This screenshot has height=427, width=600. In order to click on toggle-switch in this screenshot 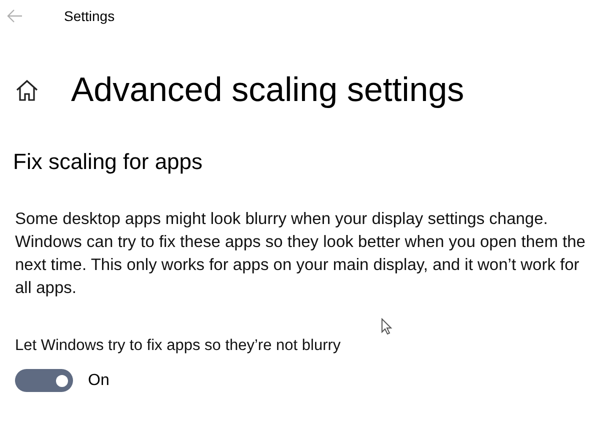, I will do `click(44, 380)`.